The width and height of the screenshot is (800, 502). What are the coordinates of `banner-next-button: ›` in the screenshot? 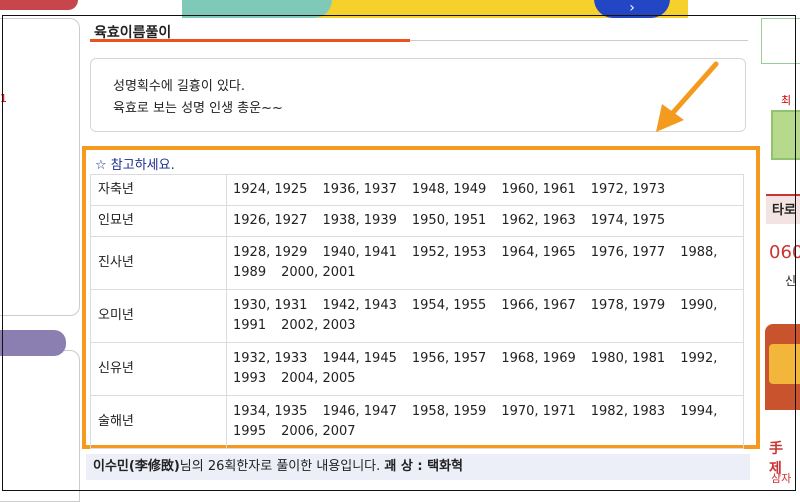 It's located at (632, 9).